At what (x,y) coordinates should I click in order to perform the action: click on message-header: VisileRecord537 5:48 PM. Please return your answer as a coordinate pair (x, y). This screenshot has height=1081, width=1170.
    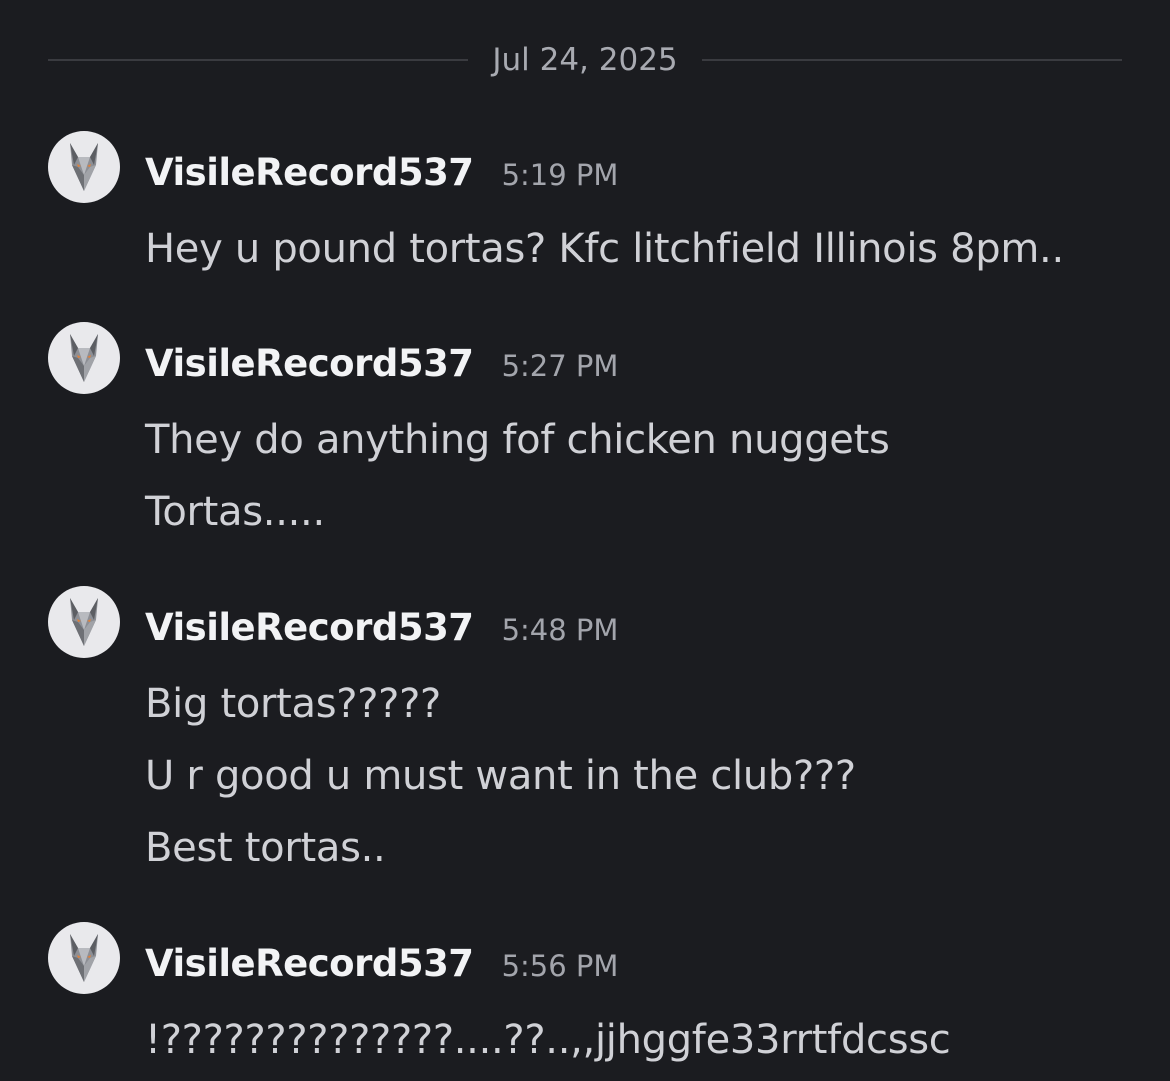
    Looking at the image, I should click on (381, 627).